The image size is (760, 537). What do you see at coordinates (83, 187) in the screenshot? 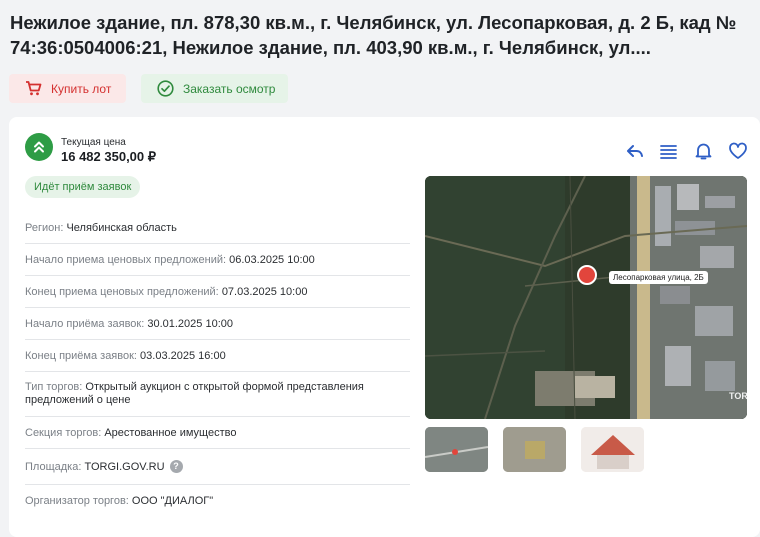
I see `status-badge: Идёт приём заявок` at bounding box center [83, 187].